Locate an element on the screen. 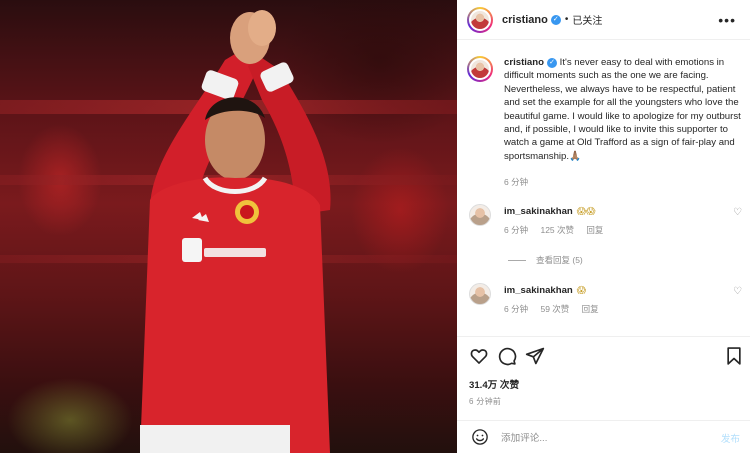 The height and width of the screenshot is (453, 750). comment-text: 😱 is located at coordinates (581, 290).